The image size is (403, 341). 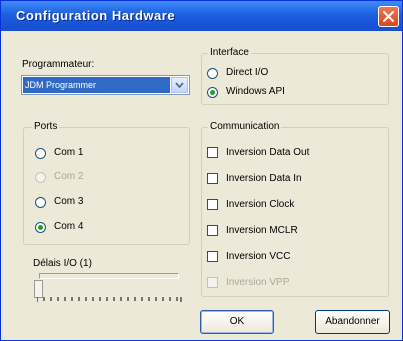 What do you see at coordinates (245, 126) in the screenshot?
I see `communication-group-title: Communication` at bounding box center [245, 126].